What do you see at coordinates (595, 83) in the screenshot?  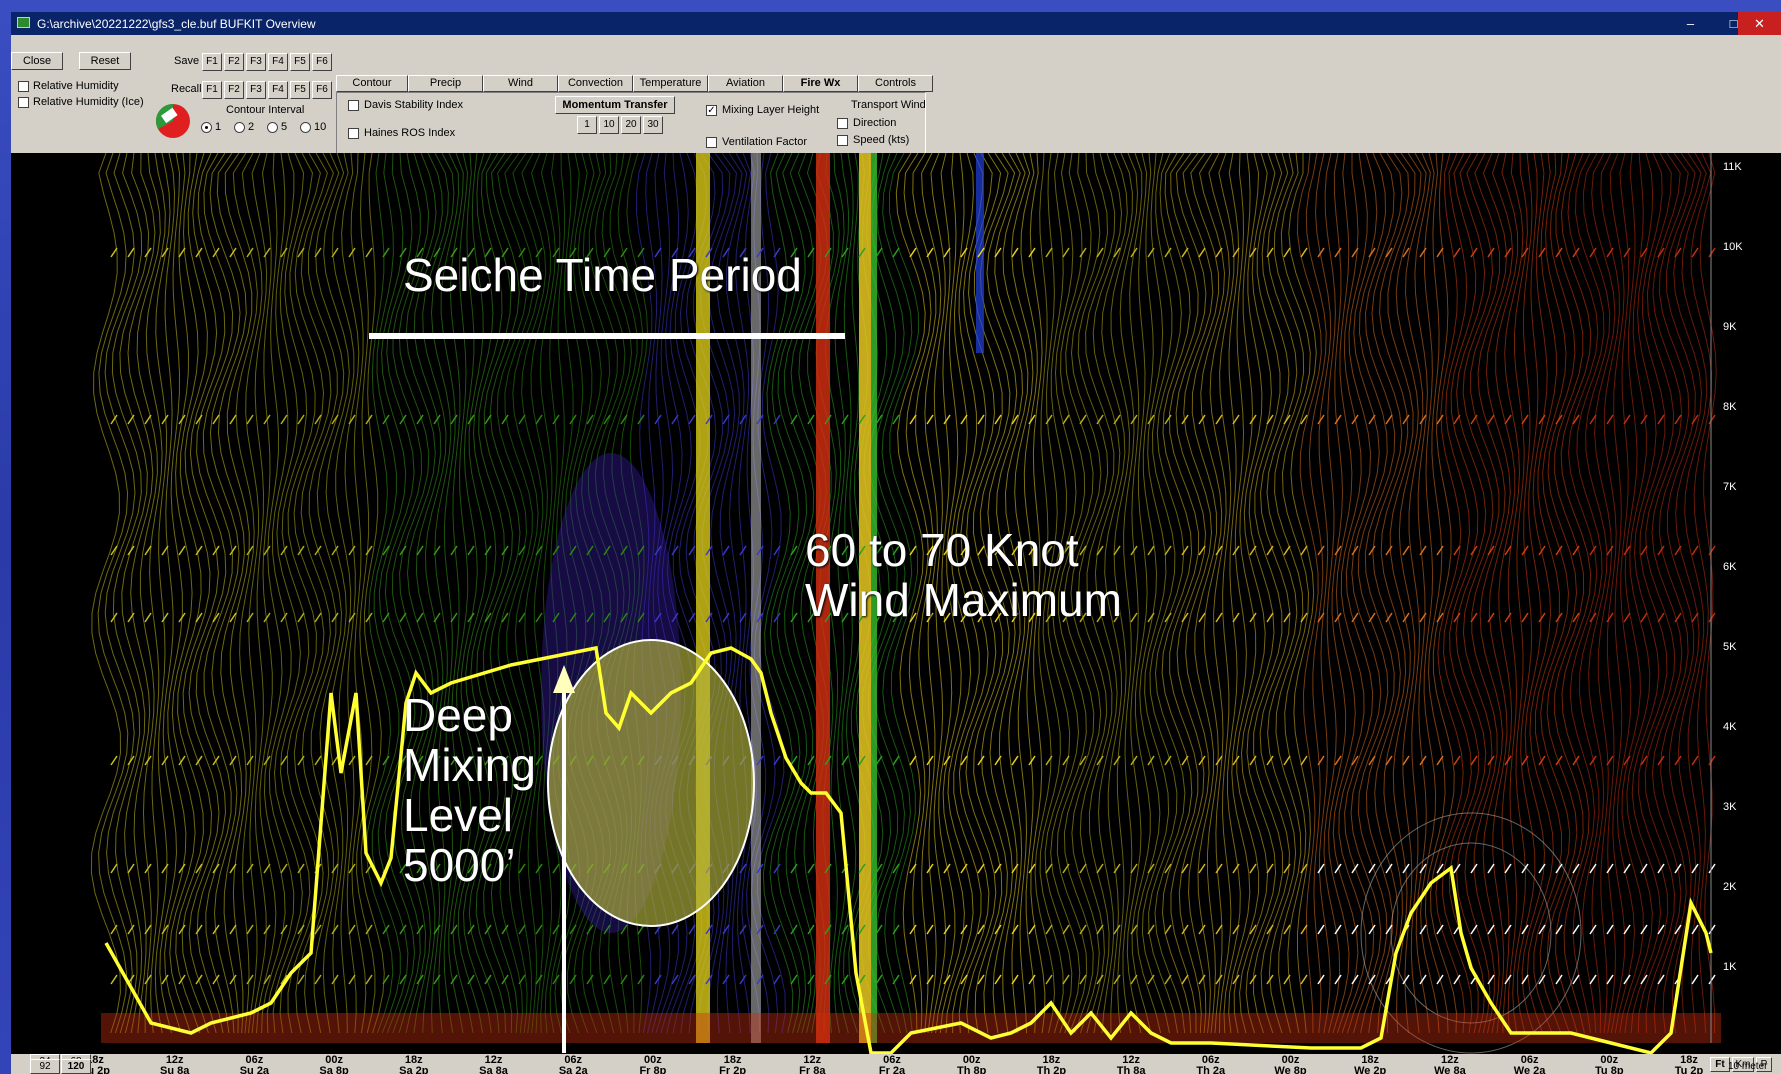 I see `tab-convection: Convection` at bounding box center [595, 83].